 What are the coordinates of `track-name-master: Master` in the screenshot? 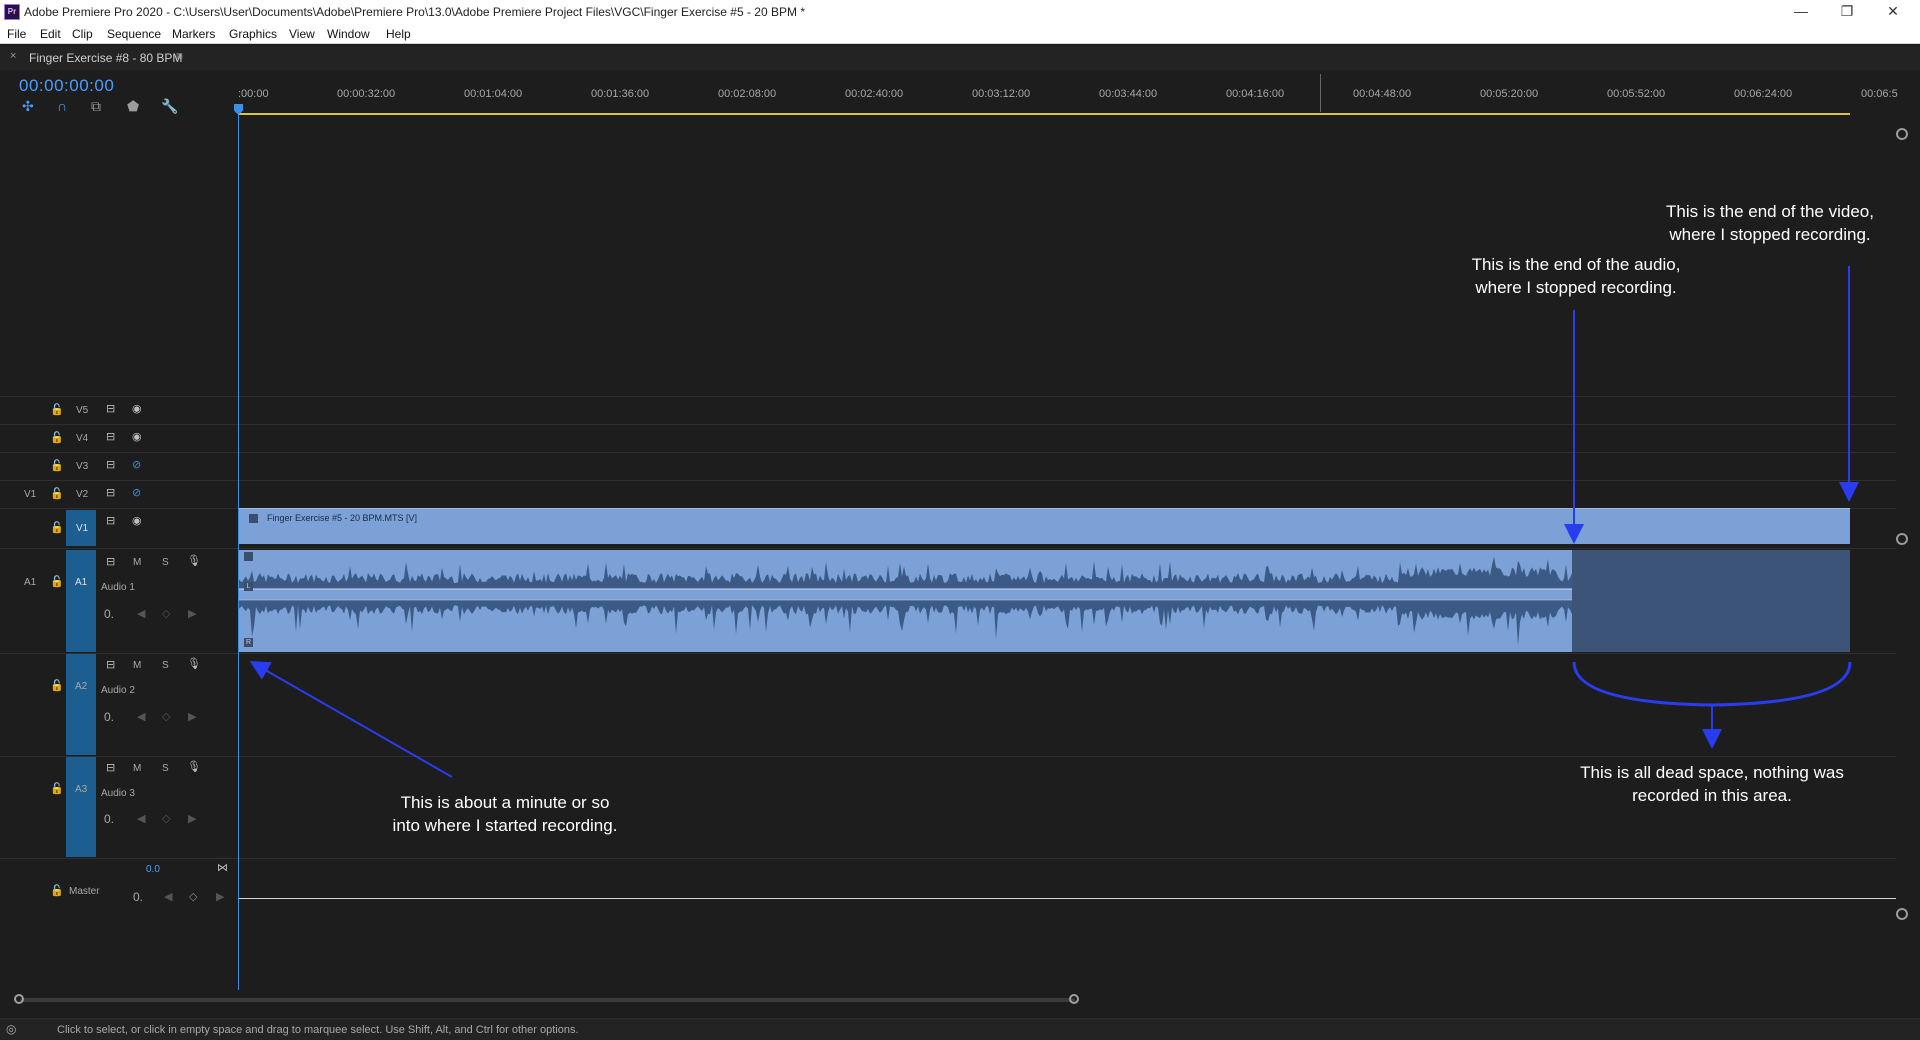 It's located at (84, 891).